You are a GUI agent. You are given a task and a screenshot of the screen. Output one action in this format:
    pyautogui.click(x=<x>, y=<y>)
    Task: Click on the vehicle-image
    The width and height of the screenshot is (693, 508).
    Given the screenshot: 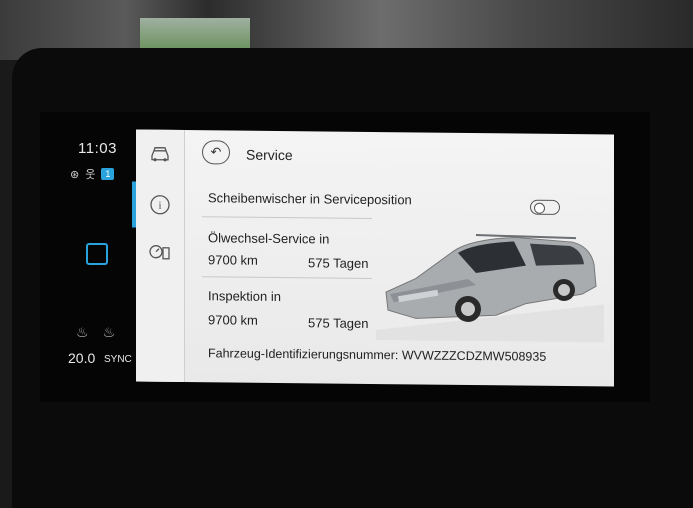 What is the action you would take?
    pyautogui.click(x=490, y=288)
    